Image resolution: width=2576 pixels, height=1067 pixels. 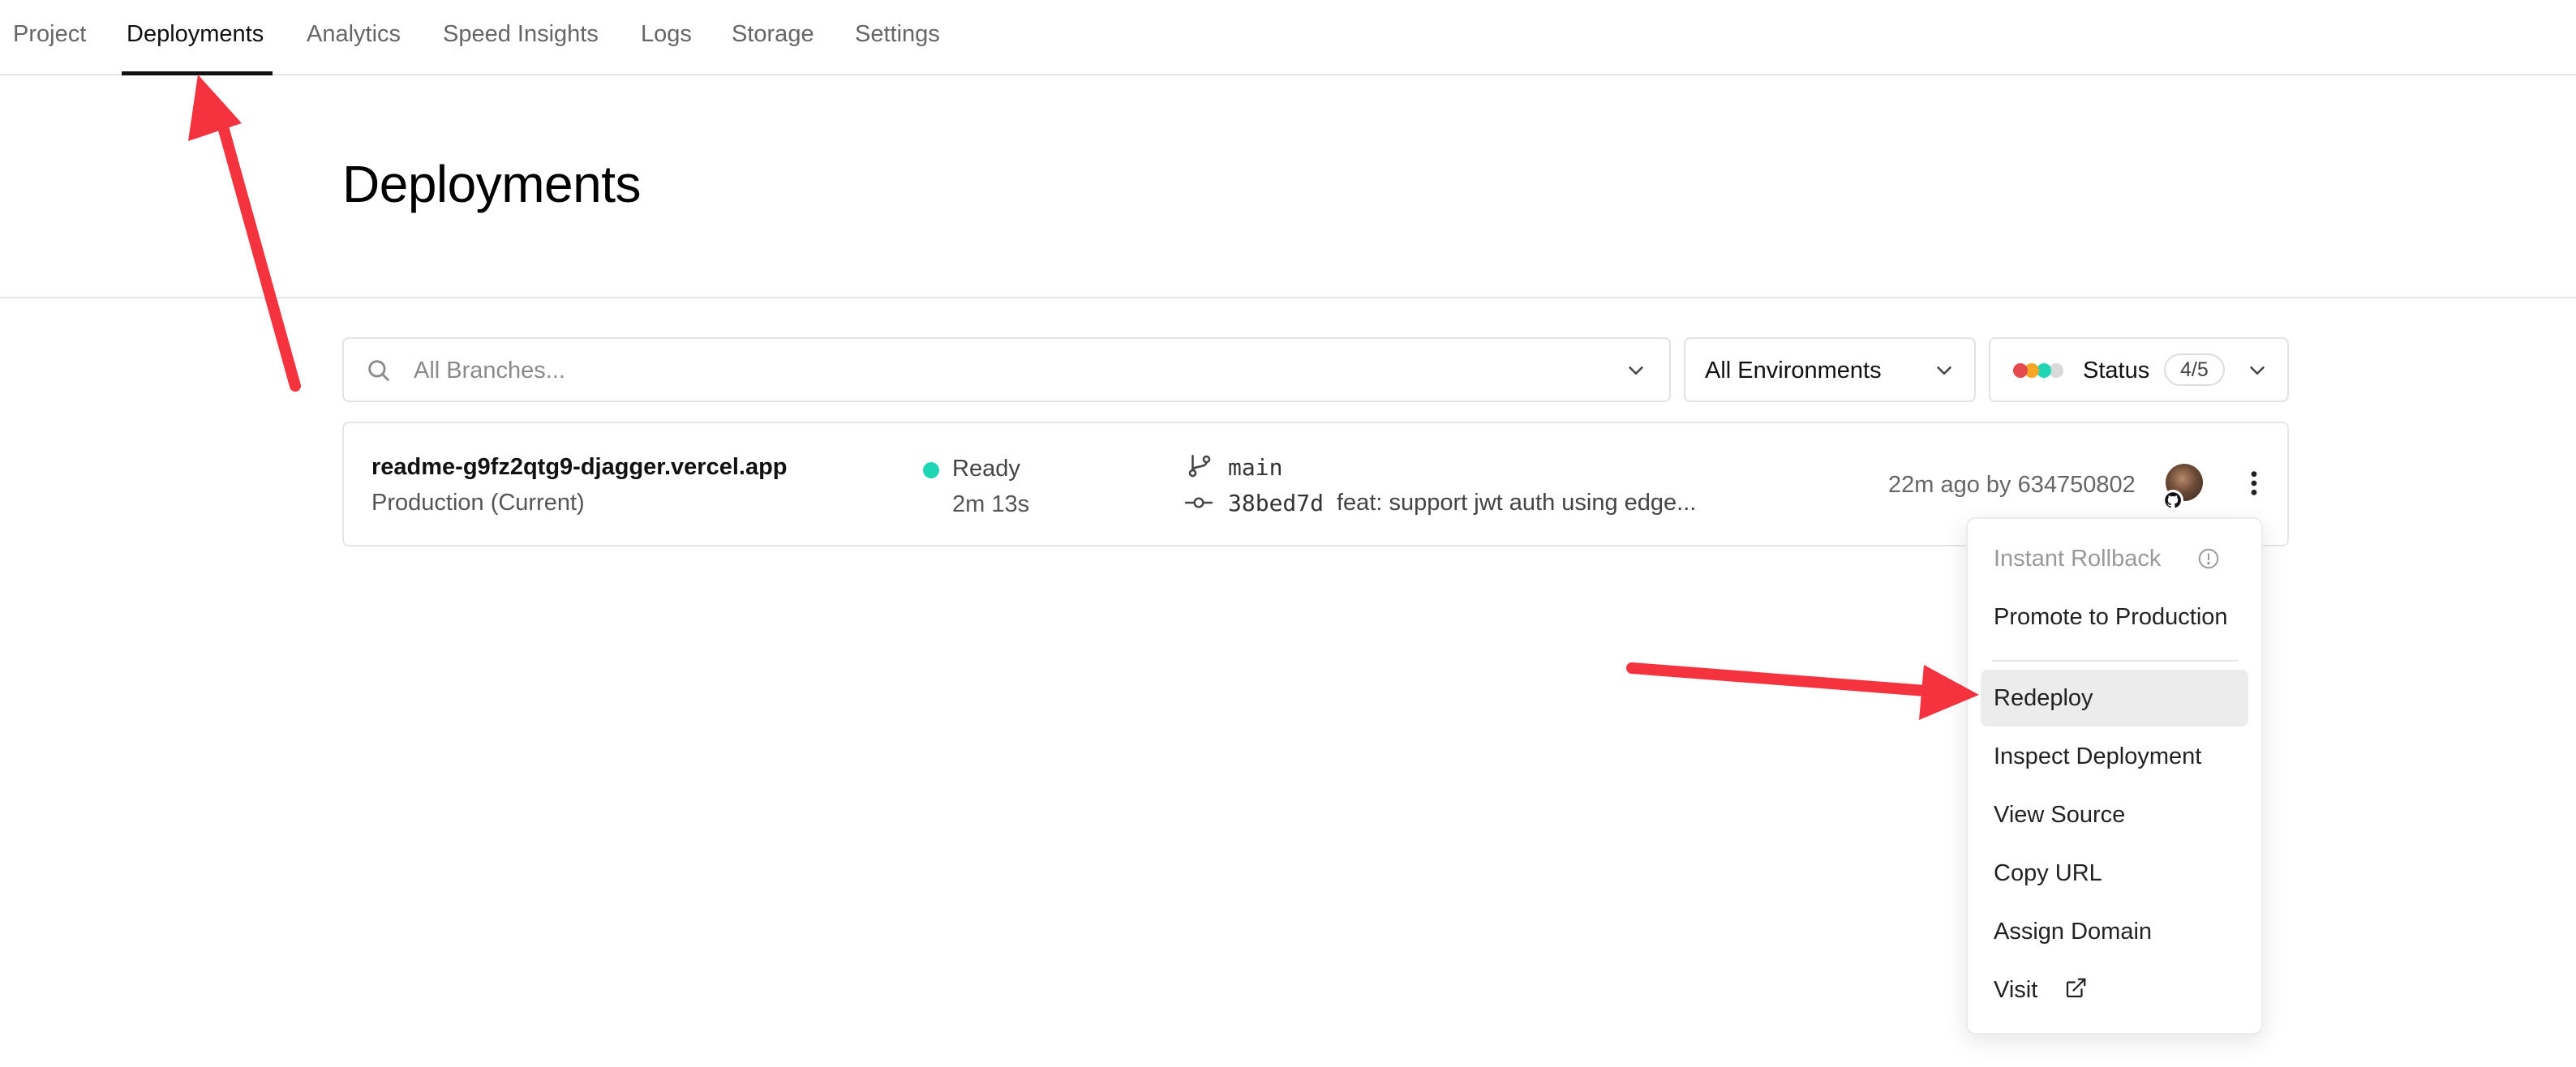 What do you see at coordinates (49, 34) in the screenshot?
I see `tab-project: Project` at bounding box center [49, 34].